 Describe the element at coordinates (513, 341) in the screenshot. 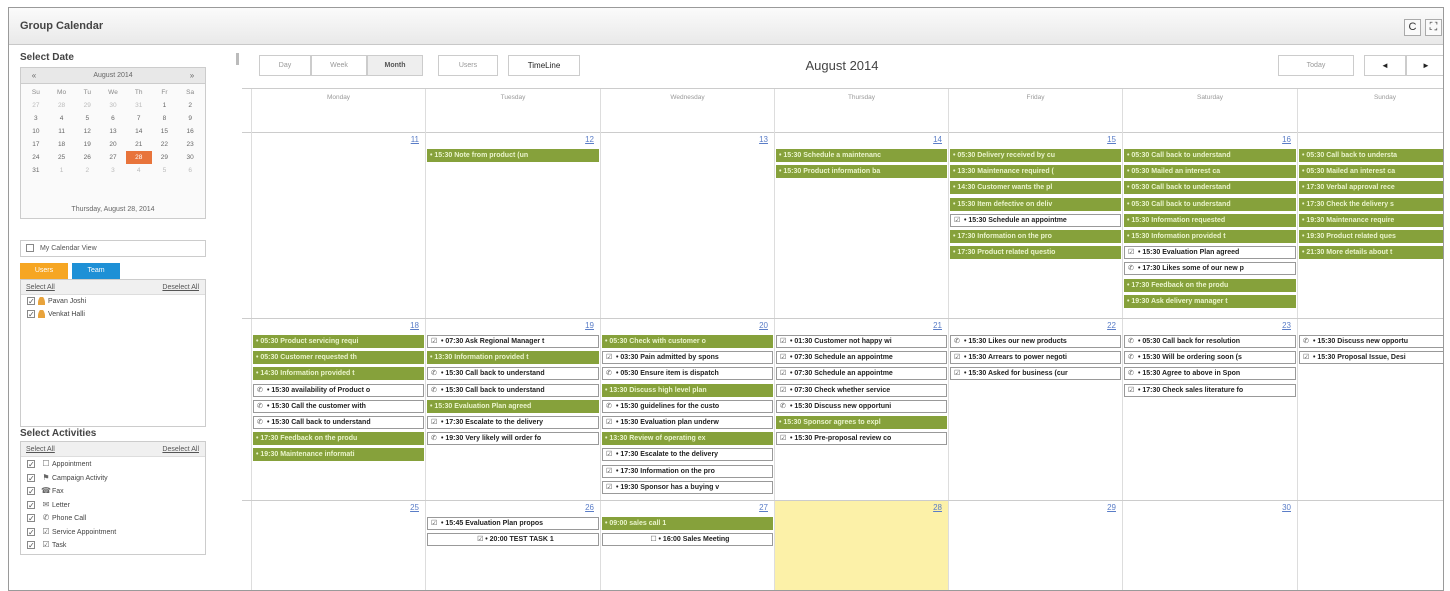

I see `calendar-event: ☑ • 07:30 Ask Regional Manager t` at that location.